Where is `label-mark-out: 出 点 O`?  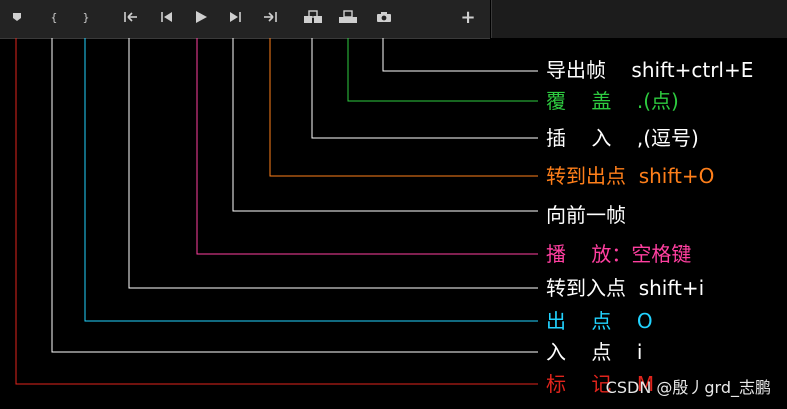 label-mark-out: 出 点 O is located at coordinates (599, 321).